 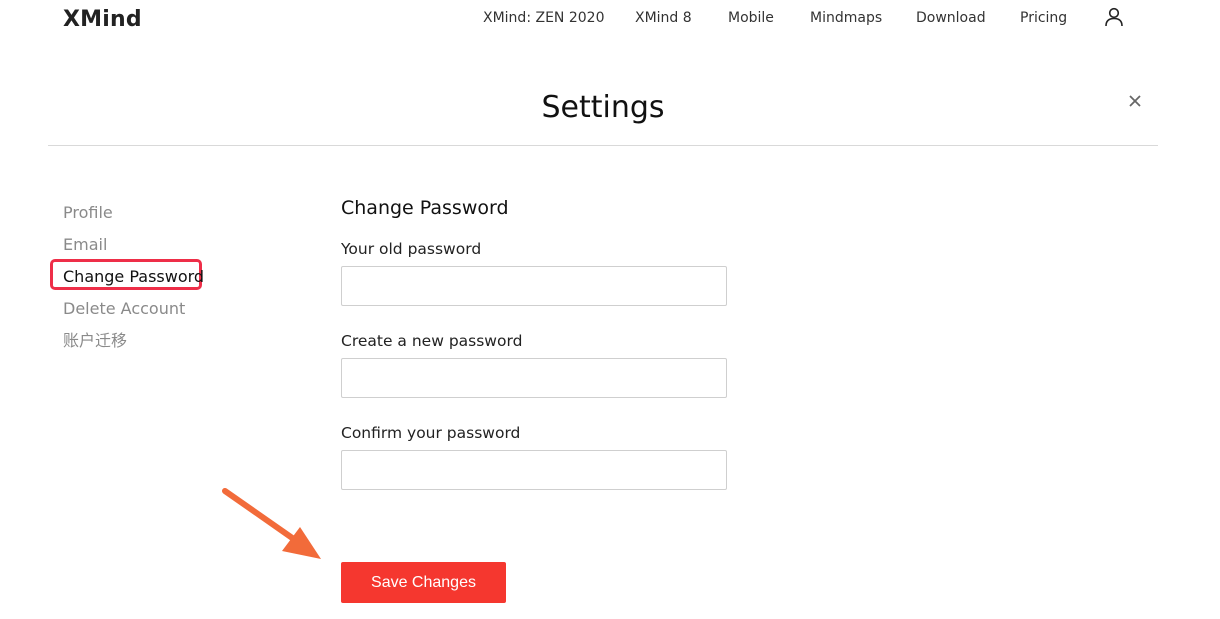 What do you see at coordinates (431, 433) in the screenshot?
I see `confirm-password-label: Confirm your password` at bounding box center [431, 433].